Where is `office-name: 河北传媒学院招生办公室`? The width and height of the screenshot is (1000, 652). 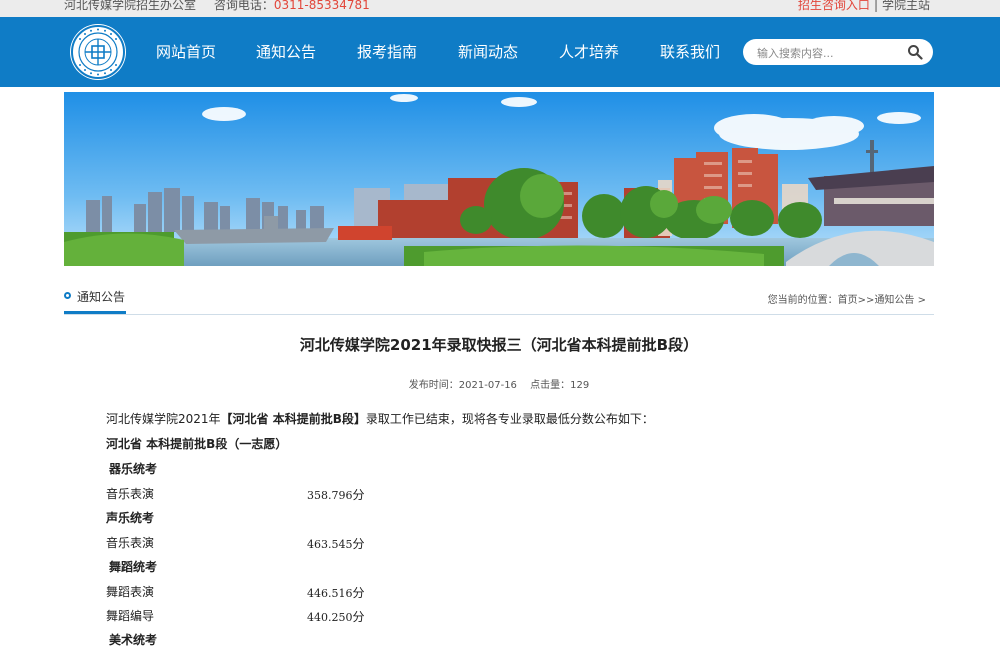 office-name: 河北传媒学院招生办公室 is located at coordinates (130, 6).